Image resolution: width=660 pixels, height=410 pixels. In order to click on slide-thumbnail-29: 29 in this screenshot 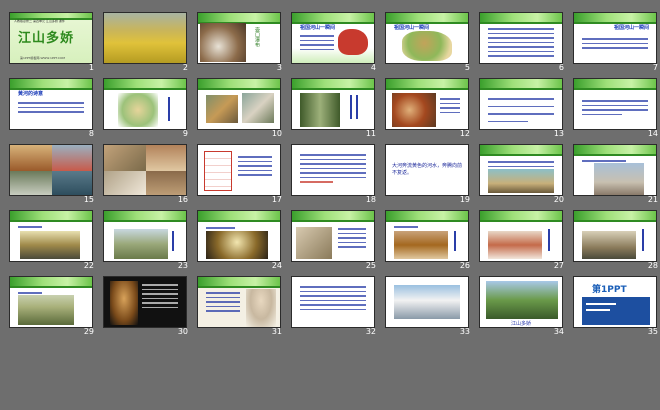, I will do `click(51, 306)`.